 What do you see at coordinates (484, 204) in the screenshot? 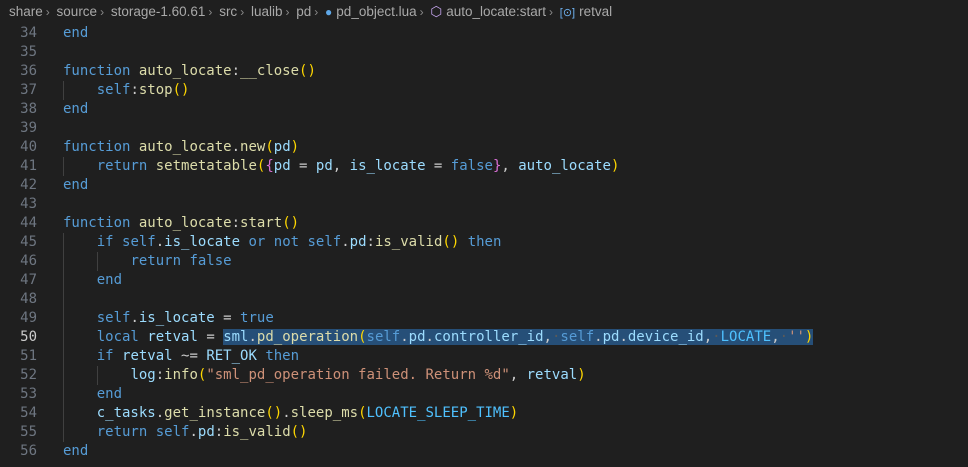
I see `code-line: 43` at bounding box center [484, 204].